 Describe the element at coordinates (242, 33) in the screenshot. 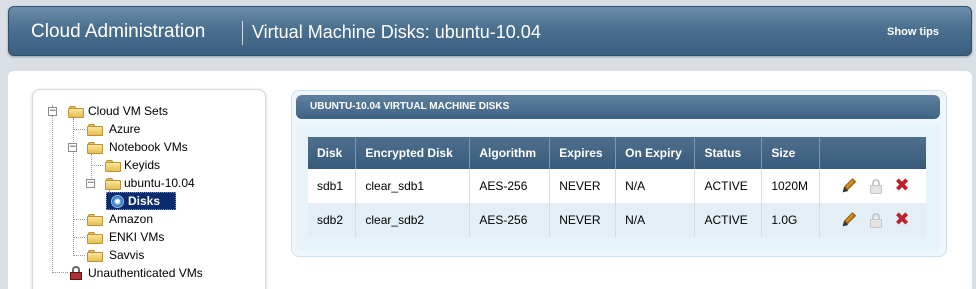

I see `header-divider` at that location.